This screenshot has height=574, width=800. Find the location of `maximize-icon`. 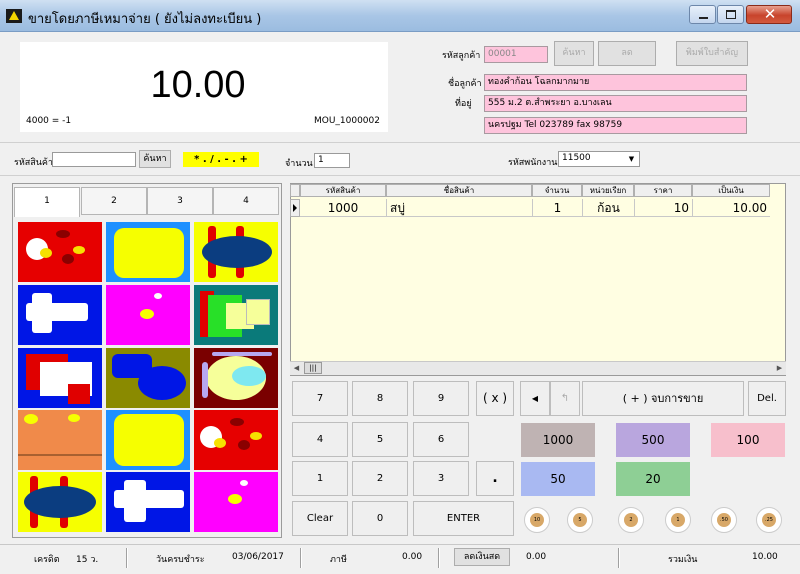

maximize-icon is located at coordinates (731, 14).